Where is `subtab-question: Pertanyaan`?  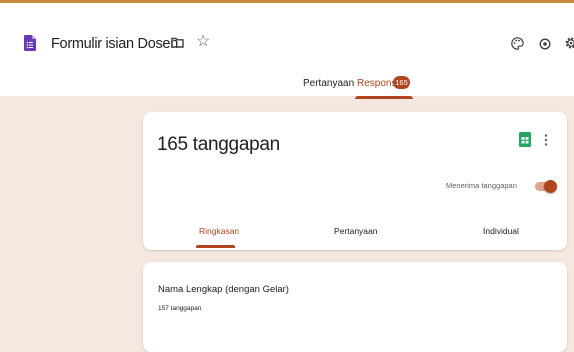
subtab-question: Pertanyaan is located at coordinates (355, 231).